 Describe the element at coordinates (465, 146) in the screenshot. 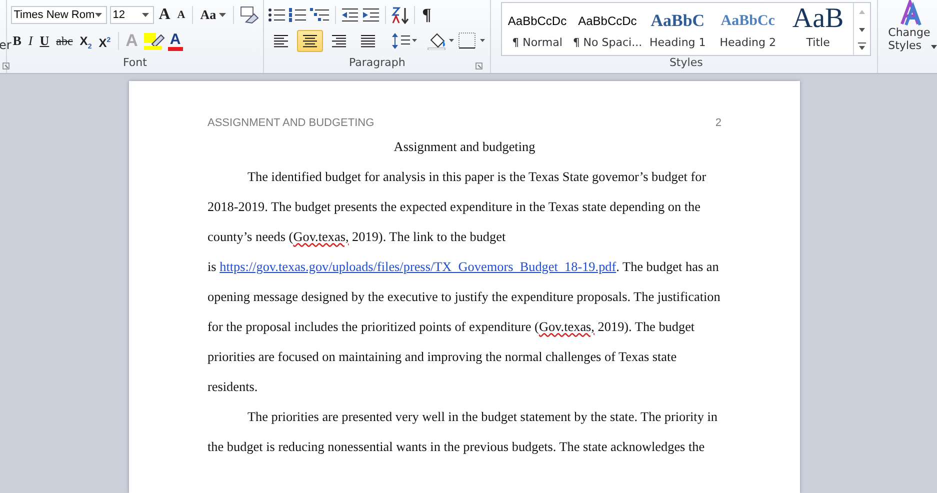

I see `document-title: Assignment and budgeting` at that location.